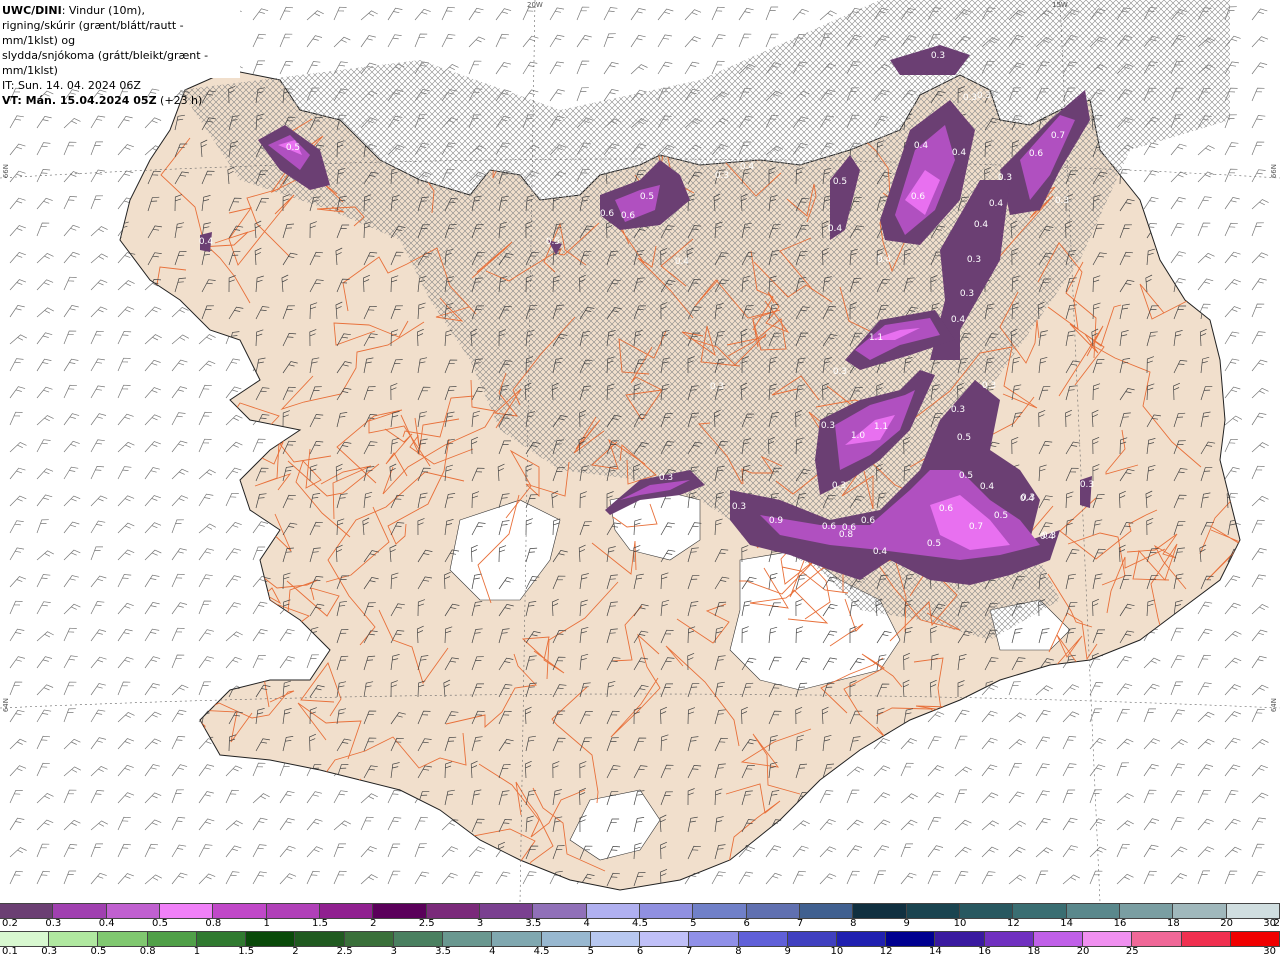 This screenshot has height=960, width=1280. I want to click on legend-tick-label: 2, so click(373, 923).